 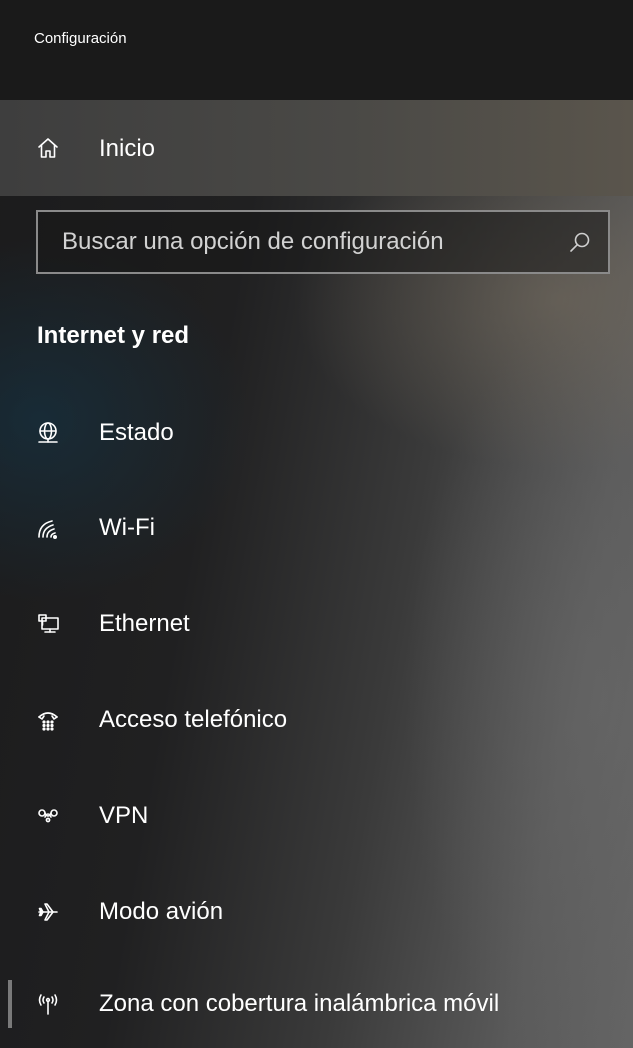 What do you see at coordinates (113, 335) in the screenshot?
I see `section-title: Internet y red` at bounding box center [113, 335].